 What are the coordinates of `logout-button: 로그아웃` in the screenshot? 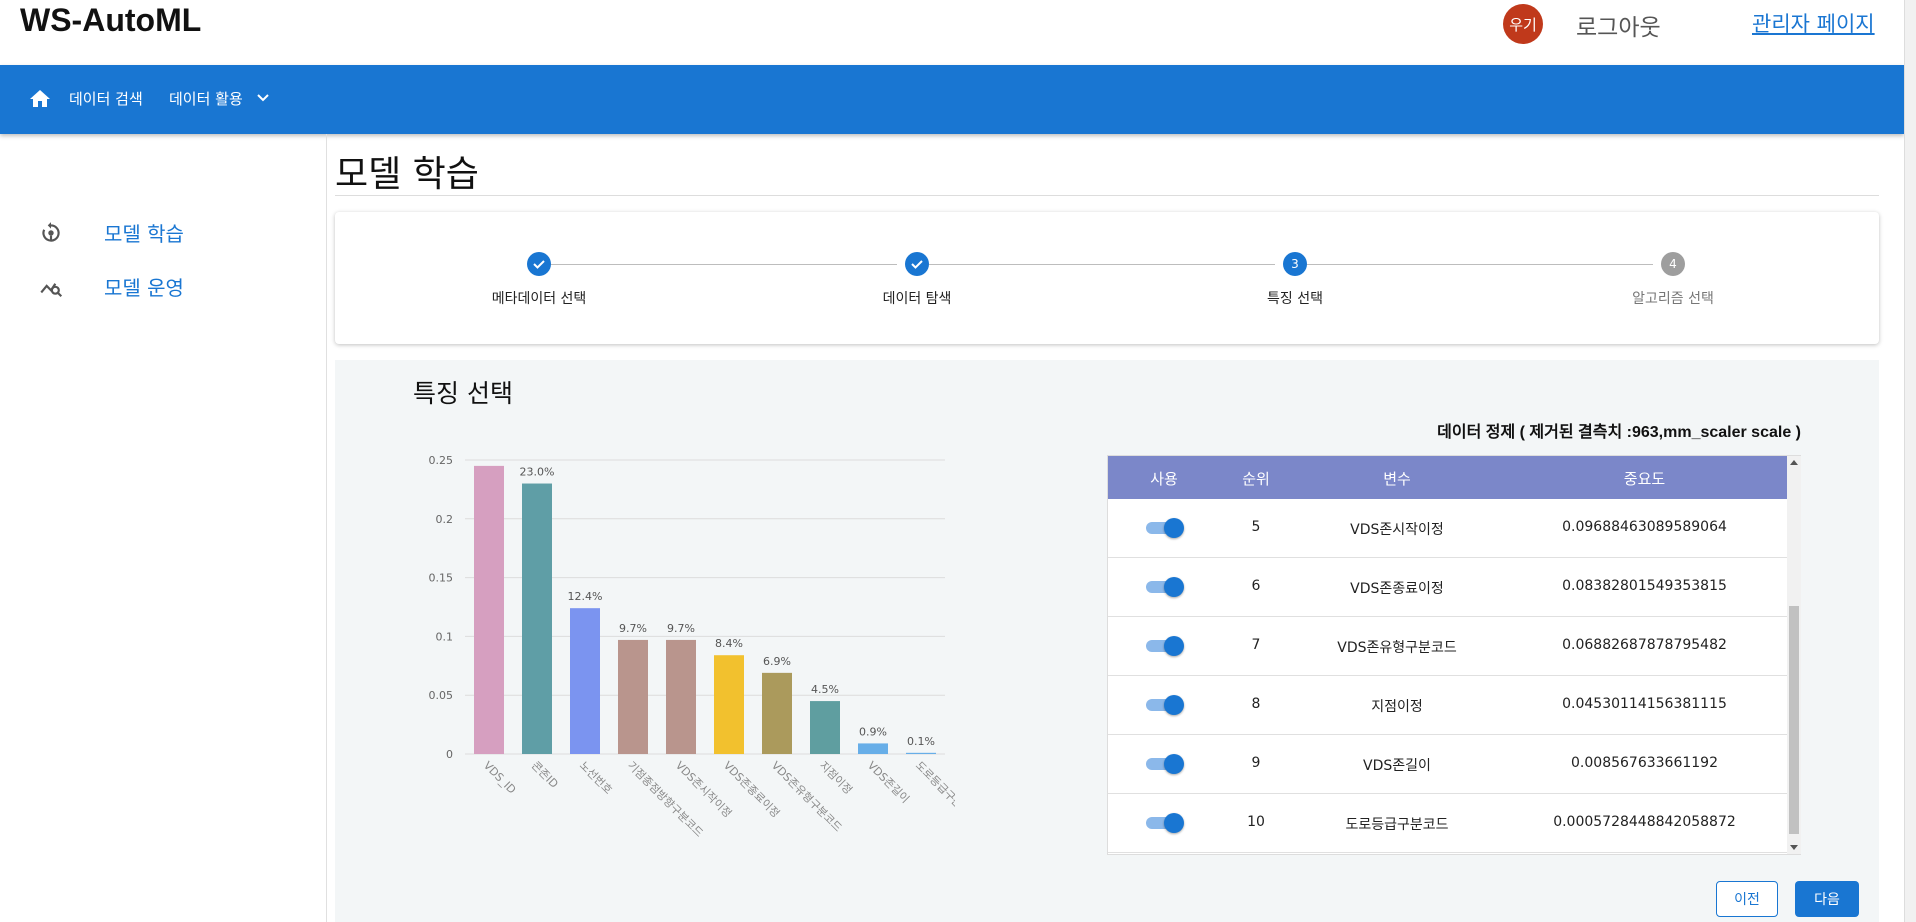 It's located at (1618, 25).